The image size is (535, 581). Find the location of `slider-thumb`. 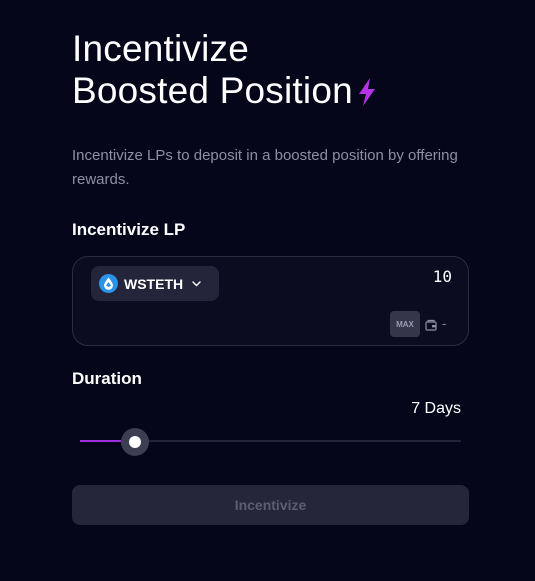

slider-thumb is located at coordinates (135, 442).